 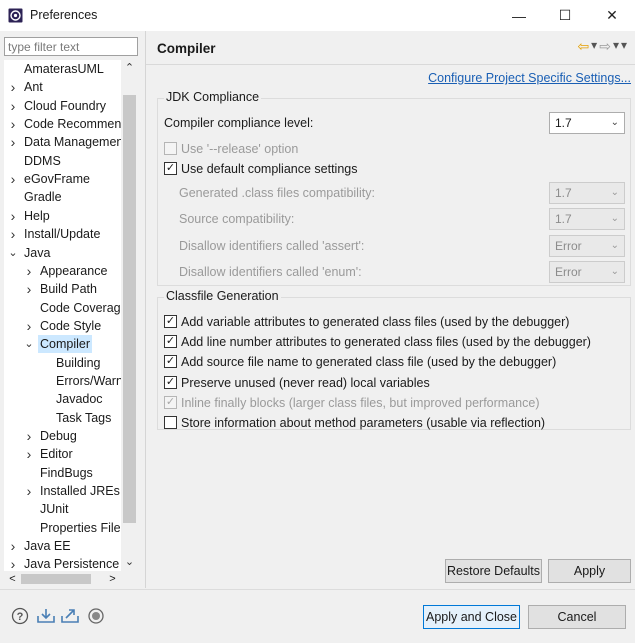 I want to click on record-icon, so click(x=96, y=616).